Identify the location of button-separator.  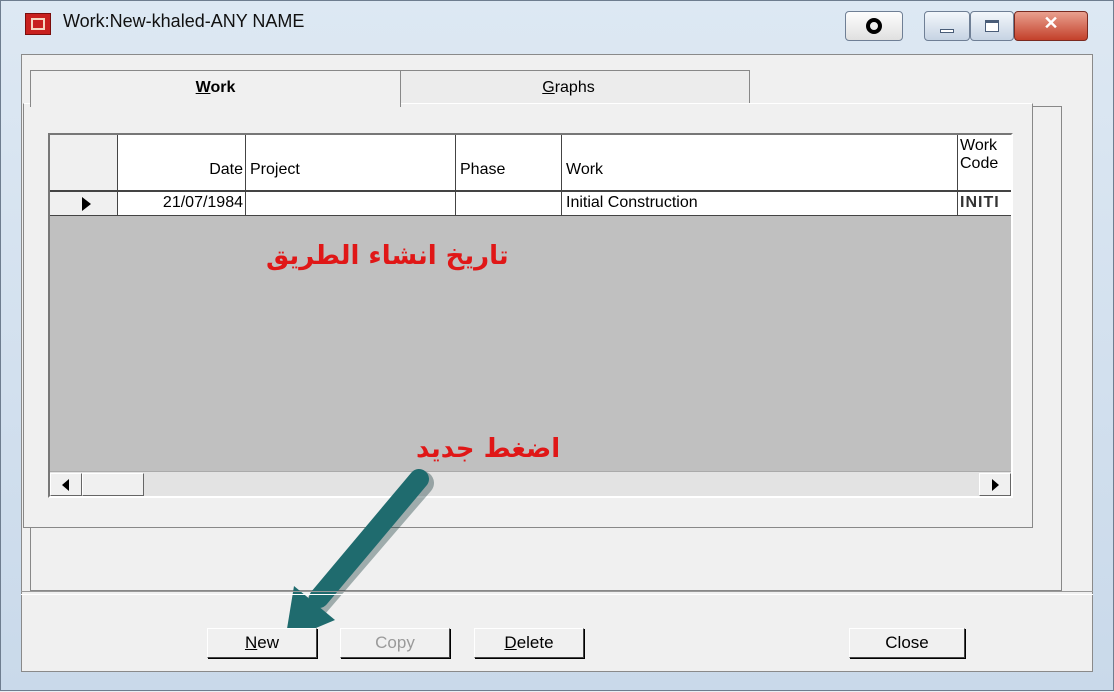
(557, 593).